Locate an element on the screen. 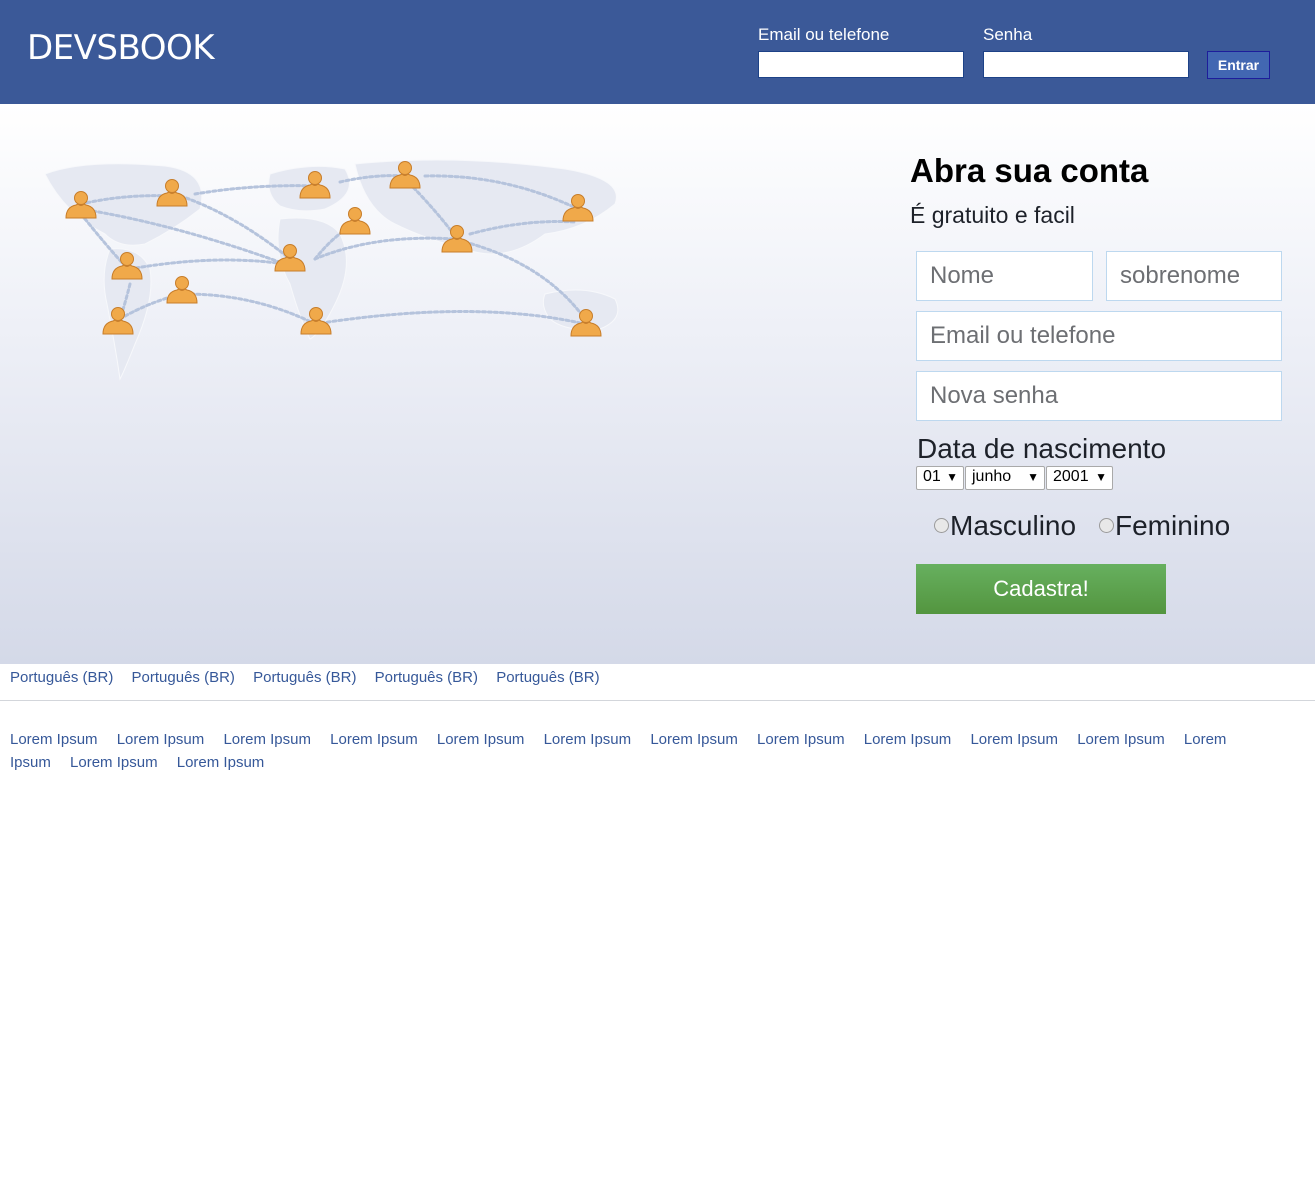 This screenshot has width=1315, height=1179. top-navbar: DEVSBOOK Email ou telefone Senha Entrar is located at coordinates (657, 52).